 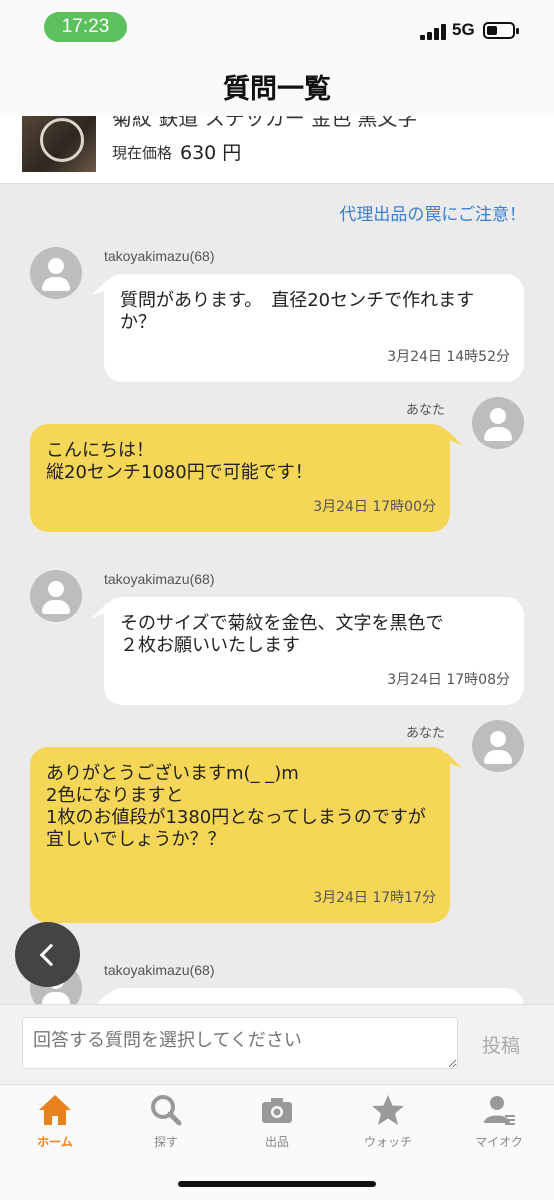 I want to click on page-header: 質問一覧, so click(x=277, y=86).